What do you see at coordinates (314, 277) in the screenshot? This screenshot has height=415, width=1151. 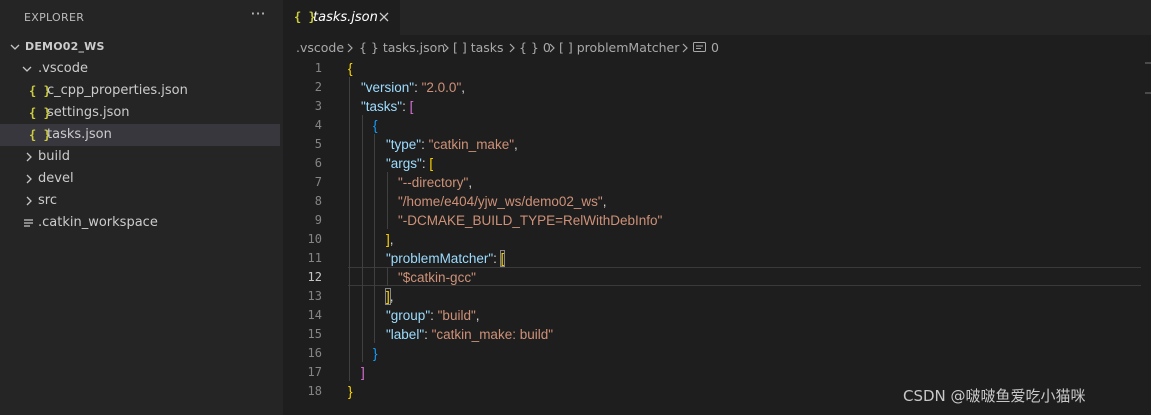 I see `line-number: 12` at bounding box center [314, 277].